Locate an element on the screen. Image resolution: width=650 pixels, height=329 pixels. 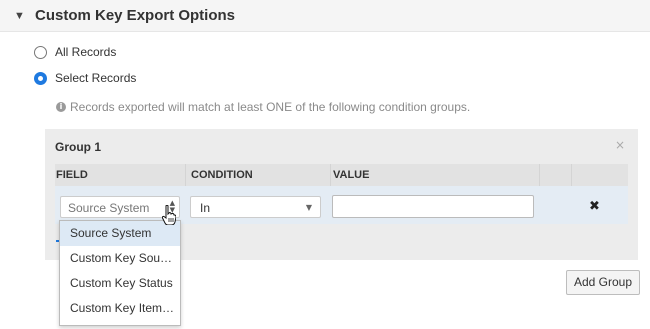
delete-row-icon: ✖ is located at coordinates (594, 206).